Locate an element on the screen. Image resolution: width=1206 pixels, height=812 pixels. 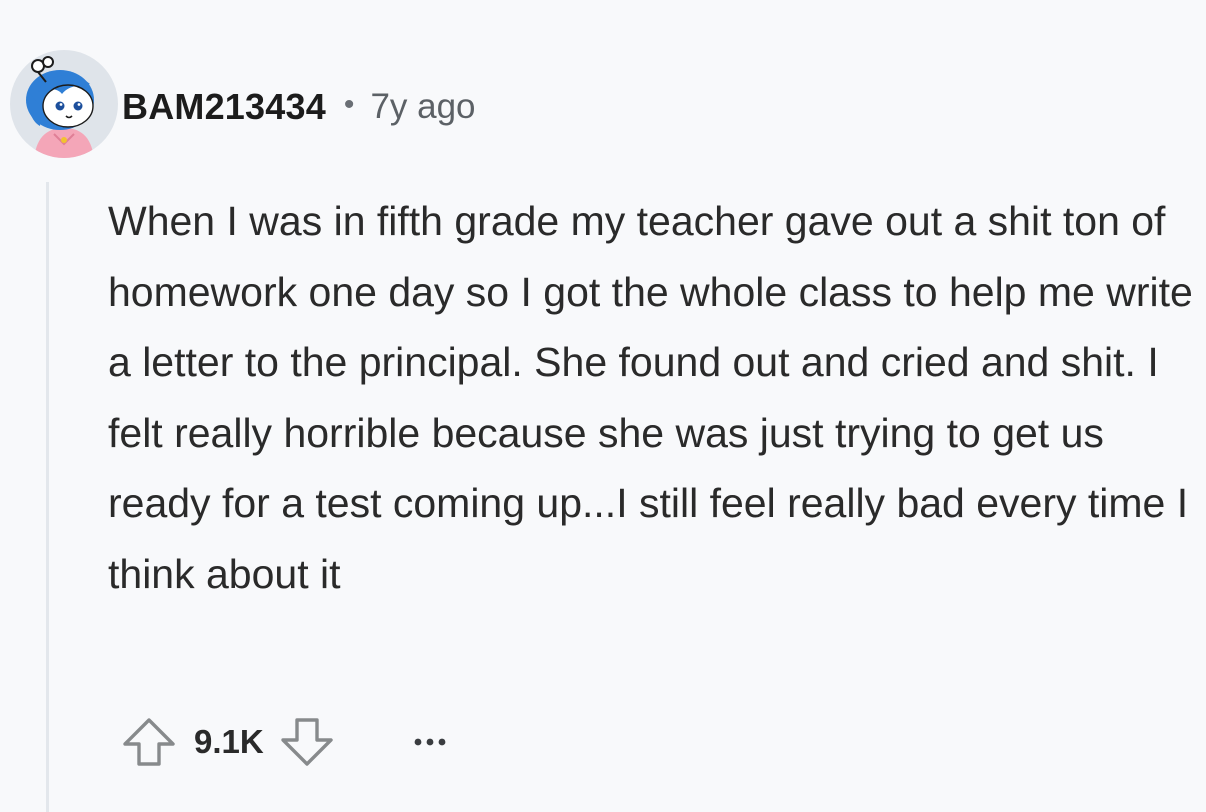
vote-score: 9.1K is located at coordinates (229, 741).